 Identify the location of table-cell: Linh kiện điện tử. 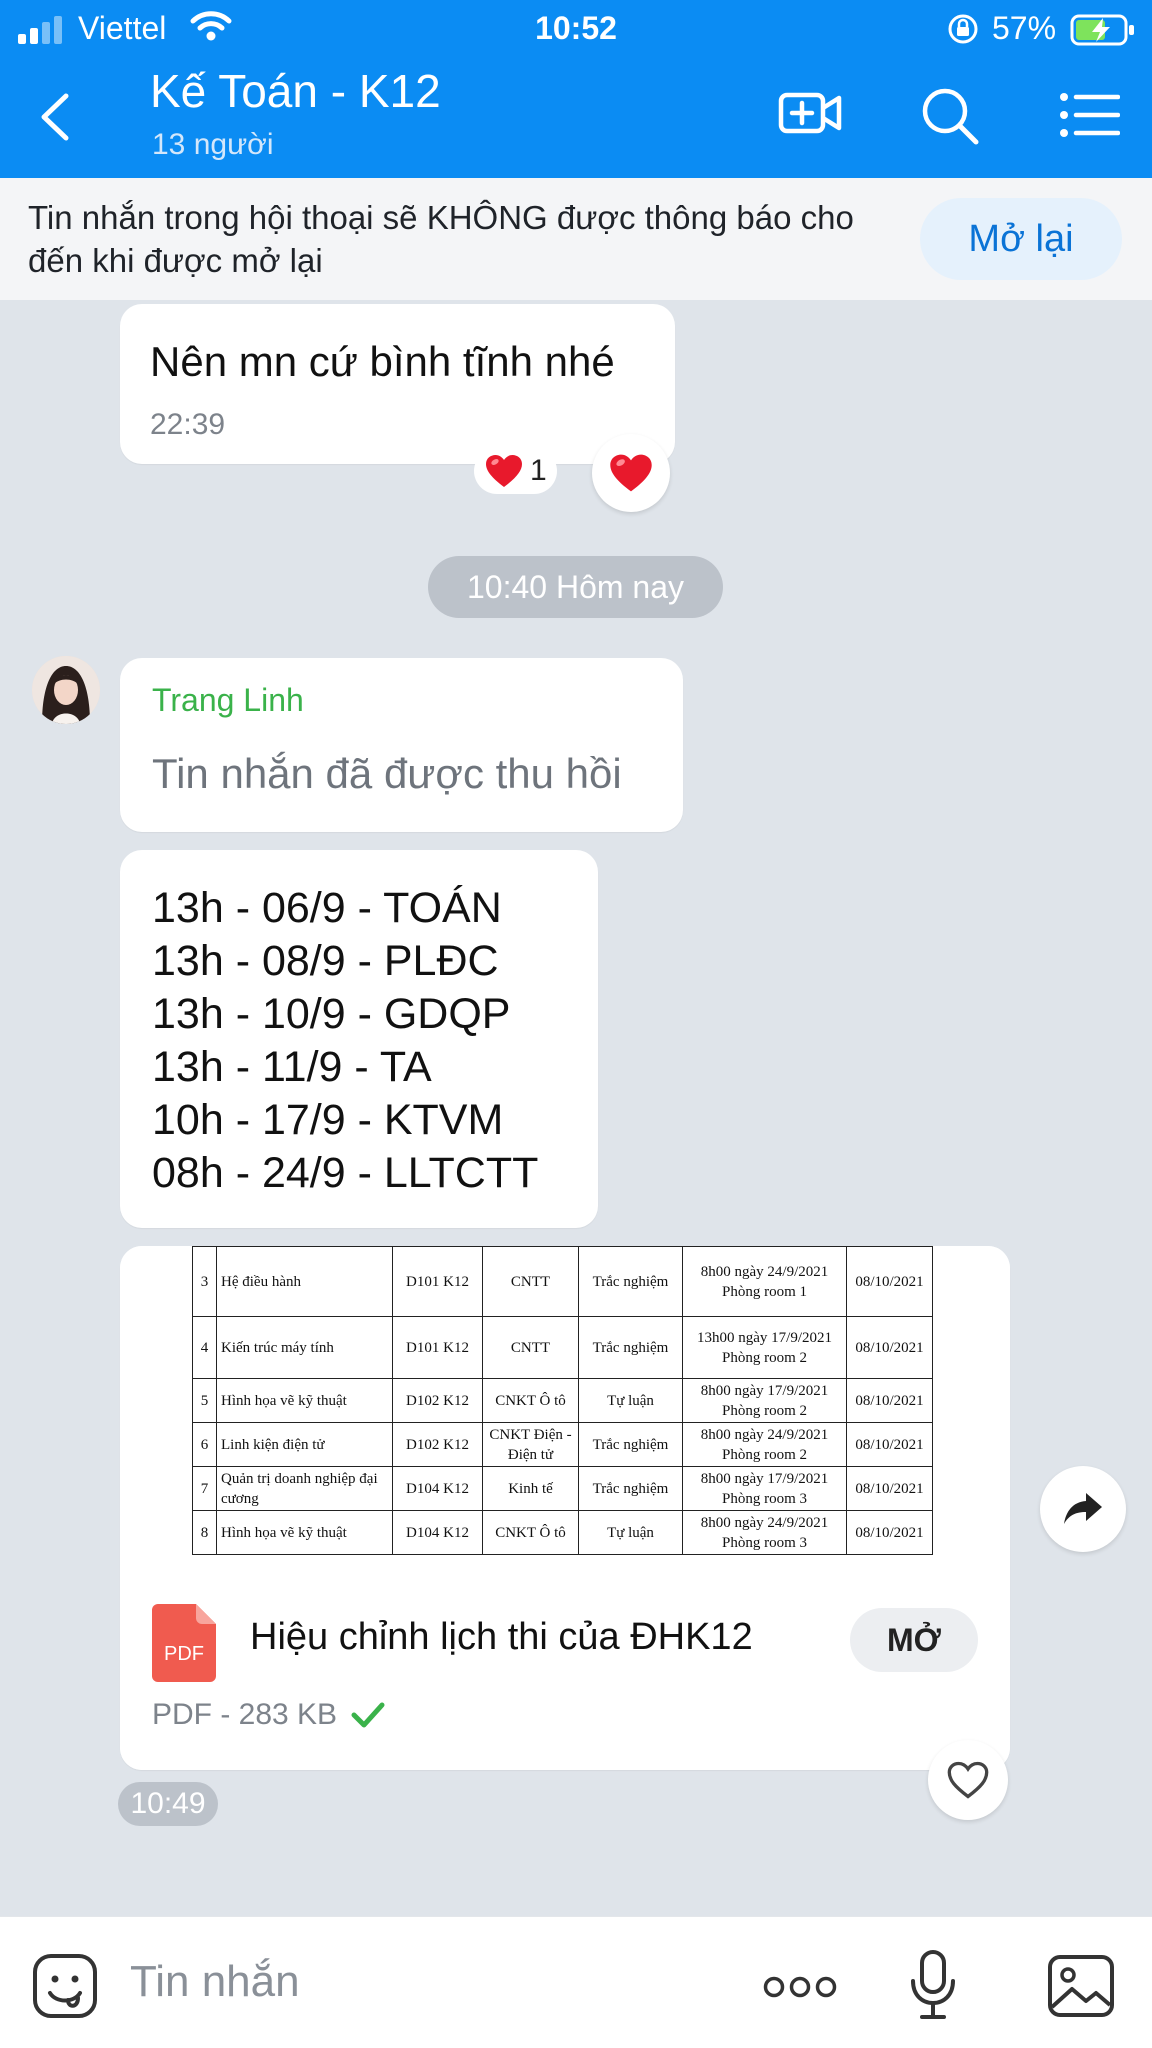
(304, 1444).